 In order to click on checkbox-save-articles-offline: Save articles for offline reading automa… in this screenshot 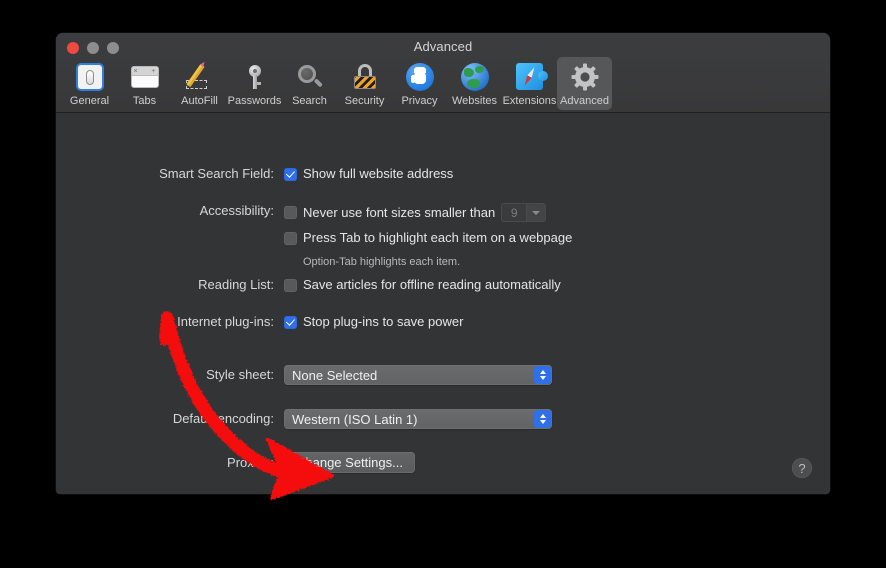, I will do `click(422, 285)`.